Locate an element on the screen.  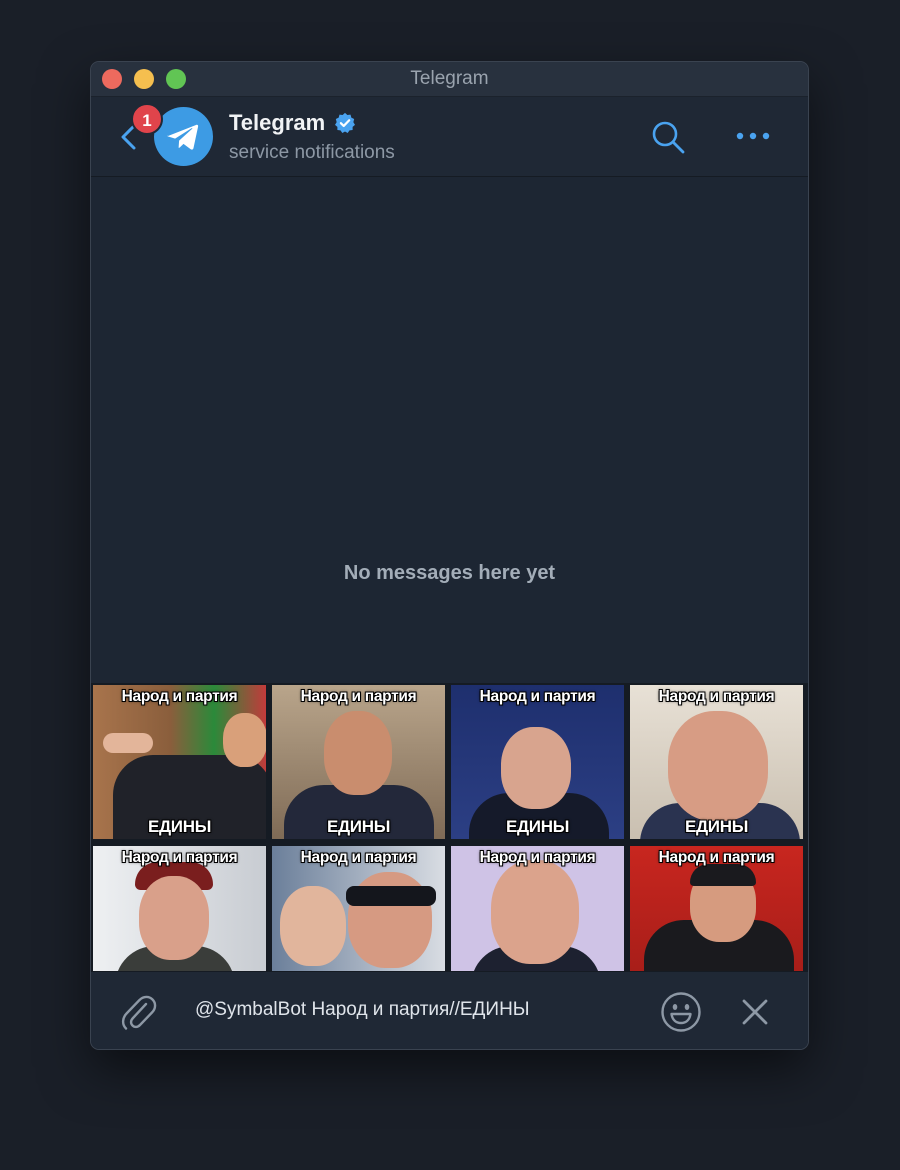
message-composer: @SymbalBot Народ и партия//ЕДИНЫ is located at coordinates (449, 1010).